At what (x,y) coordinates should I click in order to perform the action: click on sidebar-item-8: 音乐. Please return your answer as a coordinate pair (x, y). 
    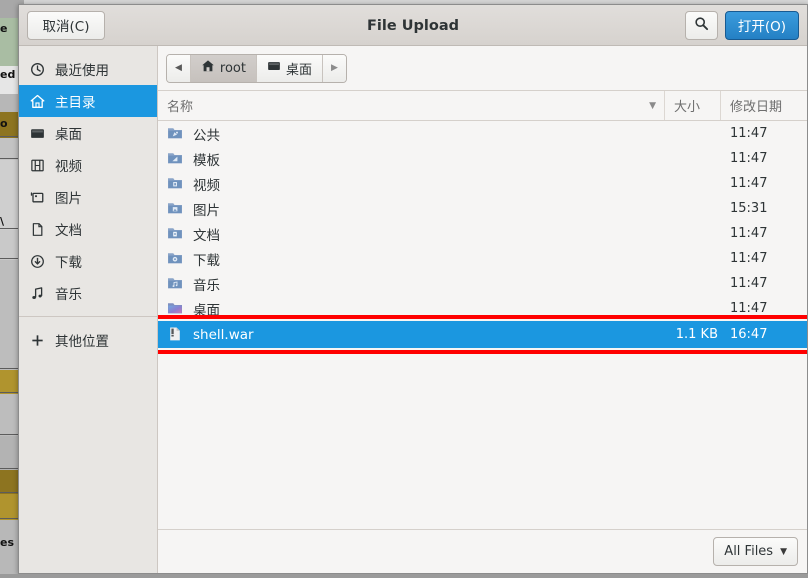
    Looking at the image, I should click on (88, 293).